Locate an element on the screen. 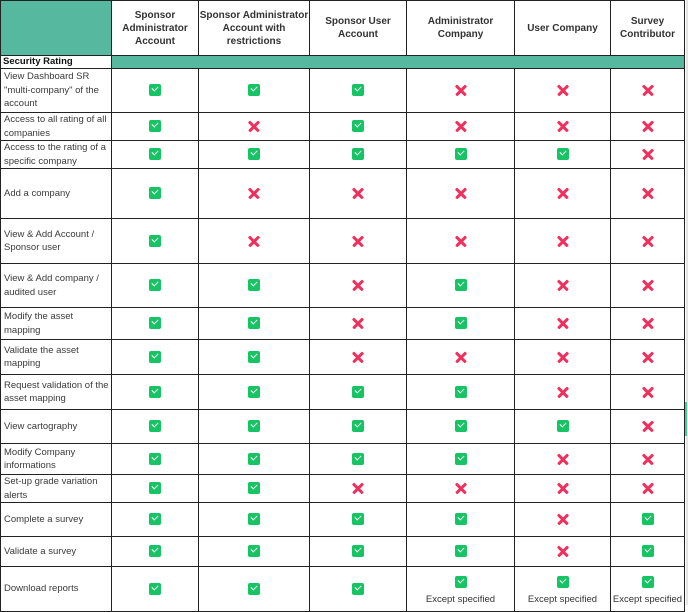  feature-label: Complete a survey is located at coordinates (56, 519).